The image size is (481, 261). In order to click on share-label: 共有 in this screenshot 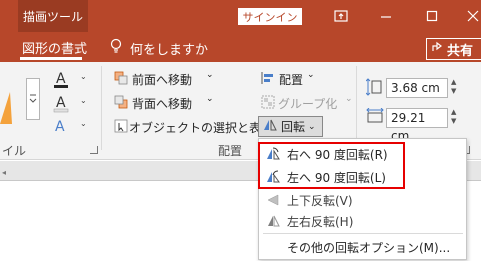, I will do `click(460, 51)`.